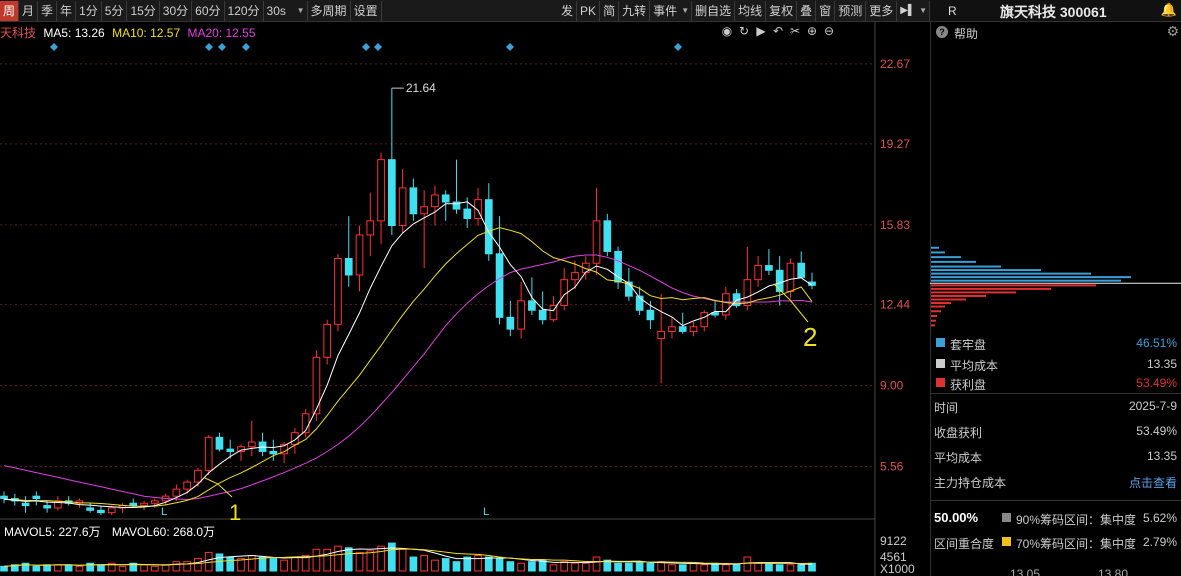 Image resolution: width=1181 pixels, height=576 pixels. Describe the element at coordinates (1153, 482) in the screenshot. I see `main-cost-link: 点击查看` at that location.